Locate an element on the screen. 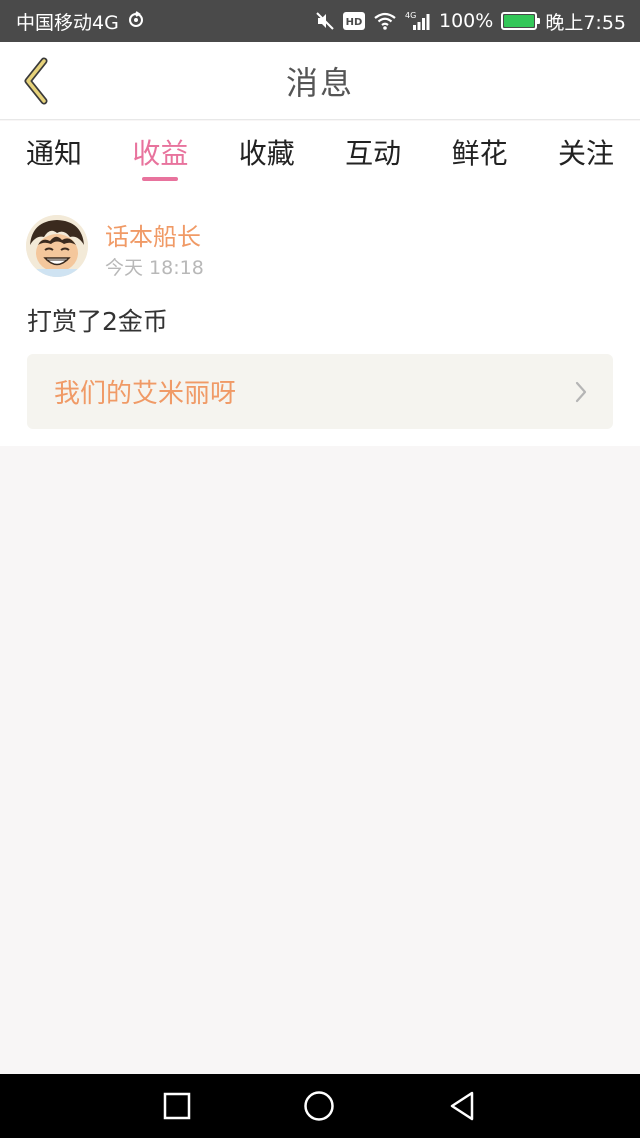  circle-icon is located at coordinates (319, 1106).